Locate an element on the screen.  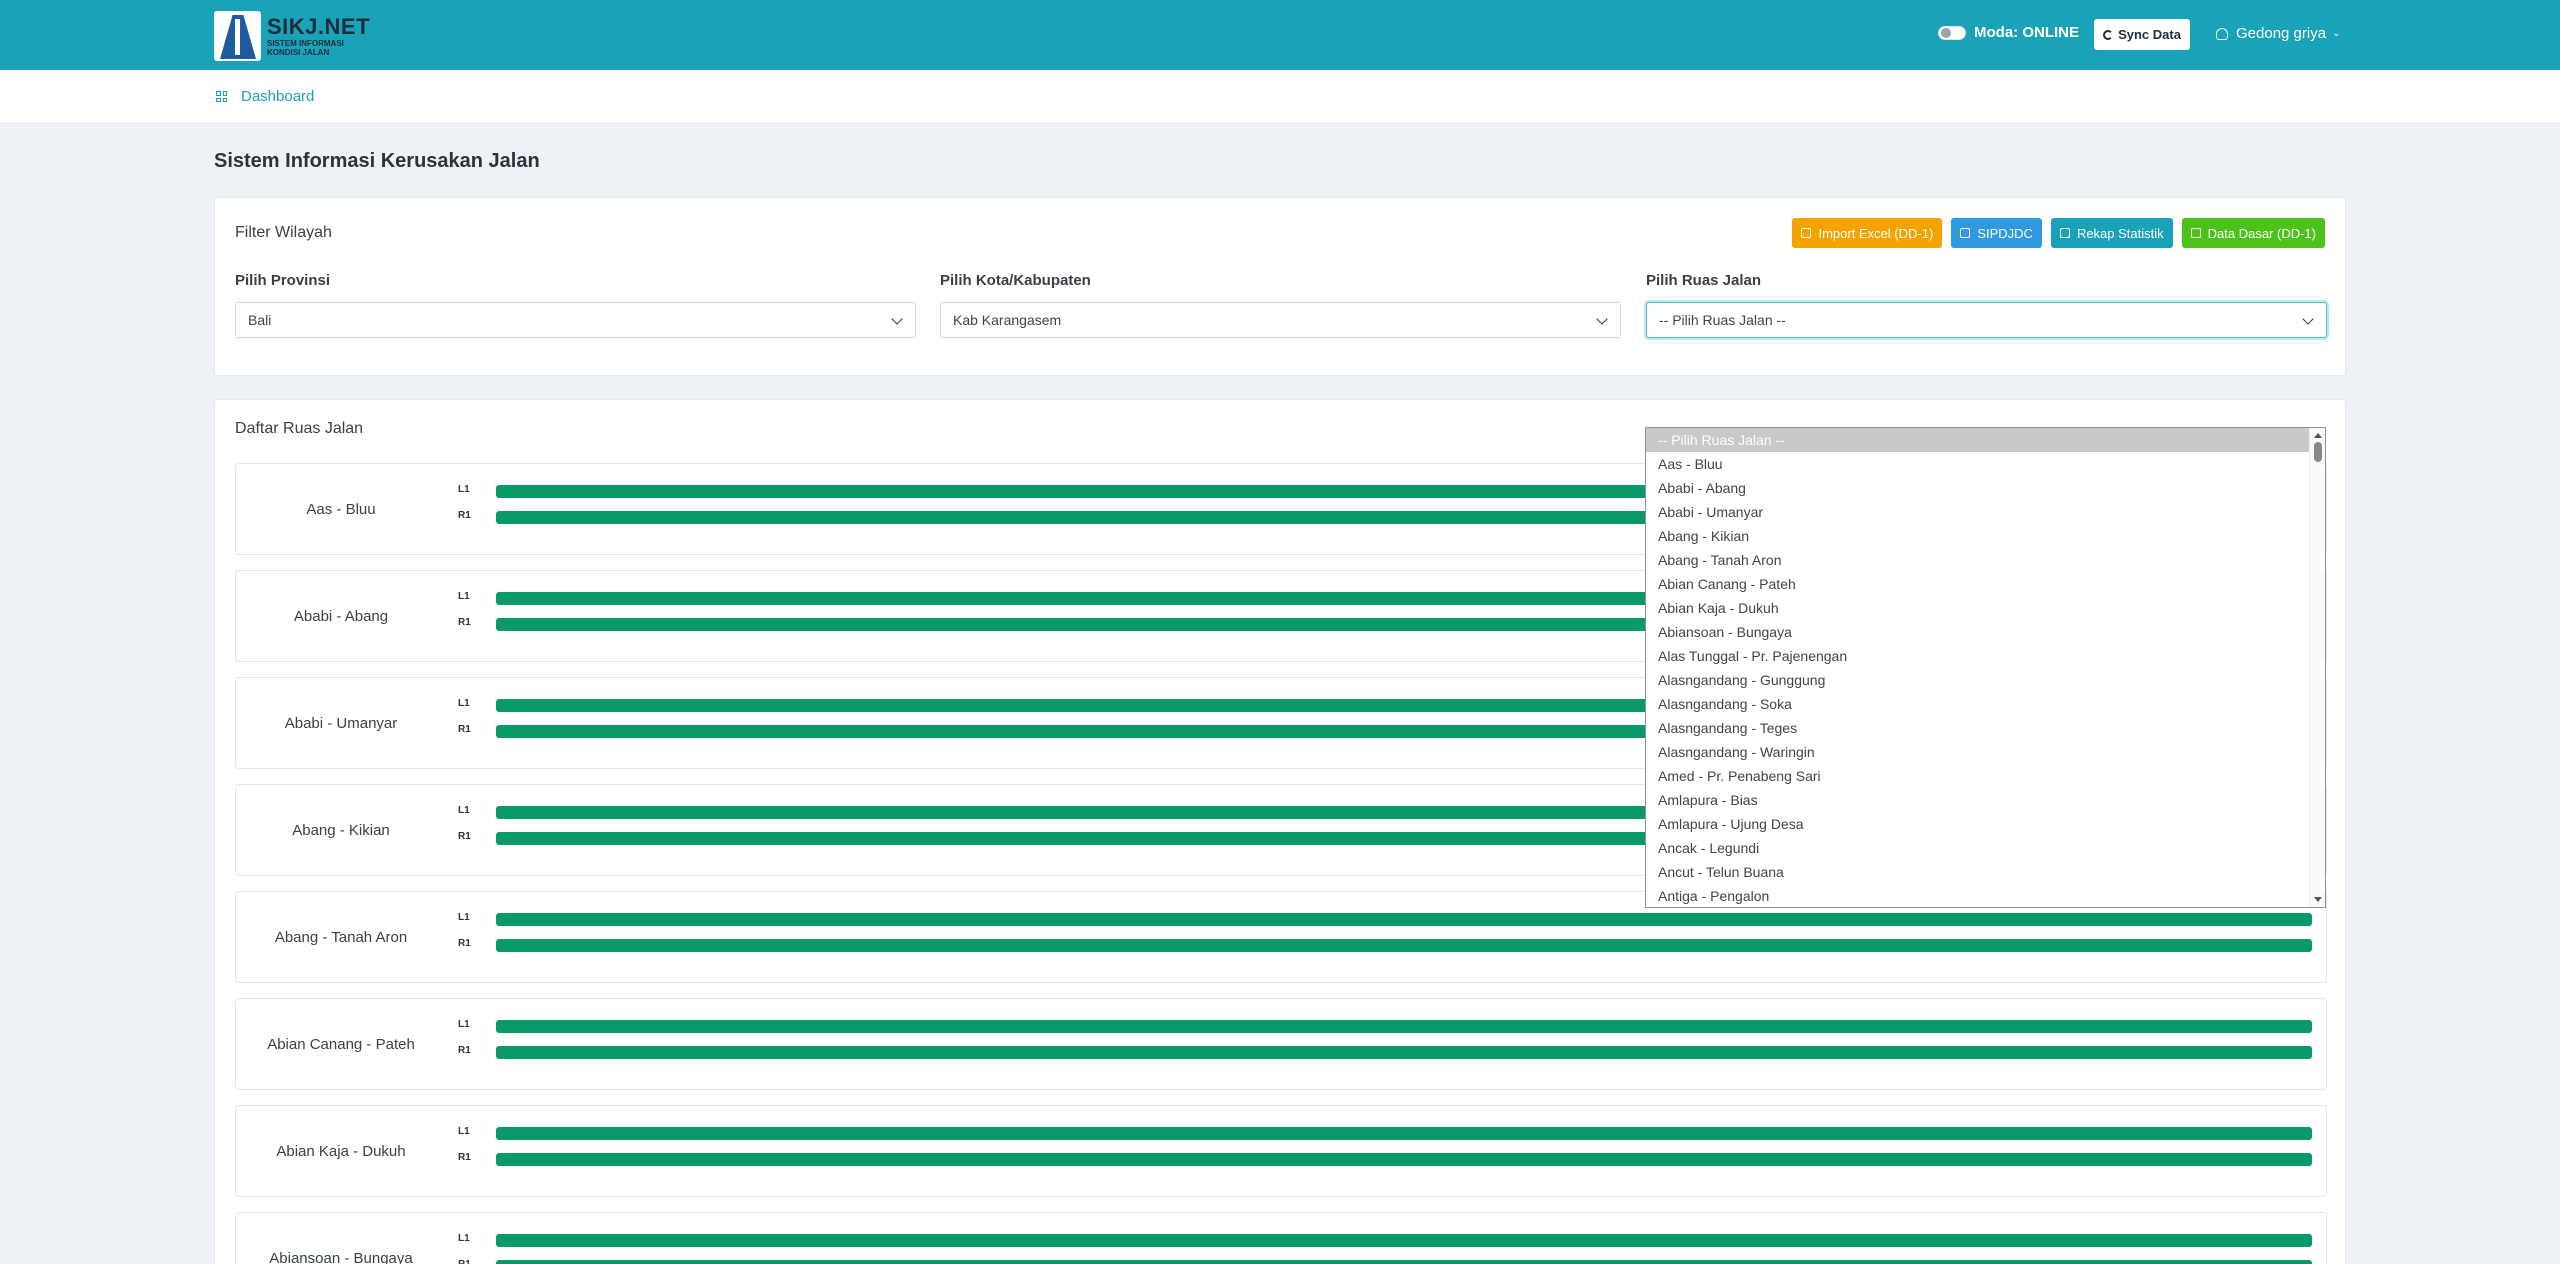
breadcrumb: Dashboard is located at coordinates (265, 96).